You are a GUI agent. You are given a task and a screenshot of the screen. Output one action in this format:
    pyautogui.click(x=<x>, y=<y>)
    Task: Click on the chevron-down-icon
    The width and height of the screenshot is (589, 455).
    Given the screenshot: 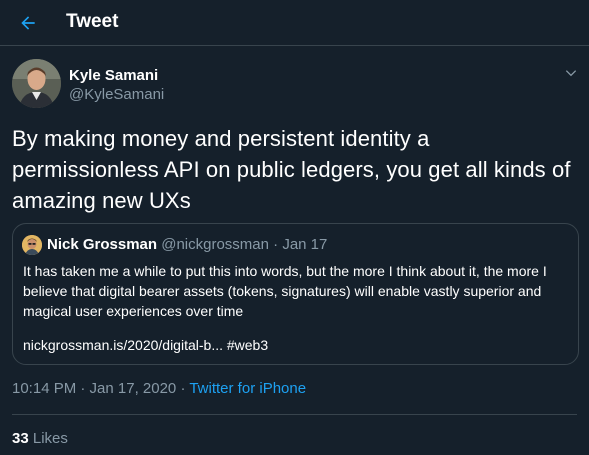 What is the action you would take?
    pyautogui.click(x=571, y=73)
    